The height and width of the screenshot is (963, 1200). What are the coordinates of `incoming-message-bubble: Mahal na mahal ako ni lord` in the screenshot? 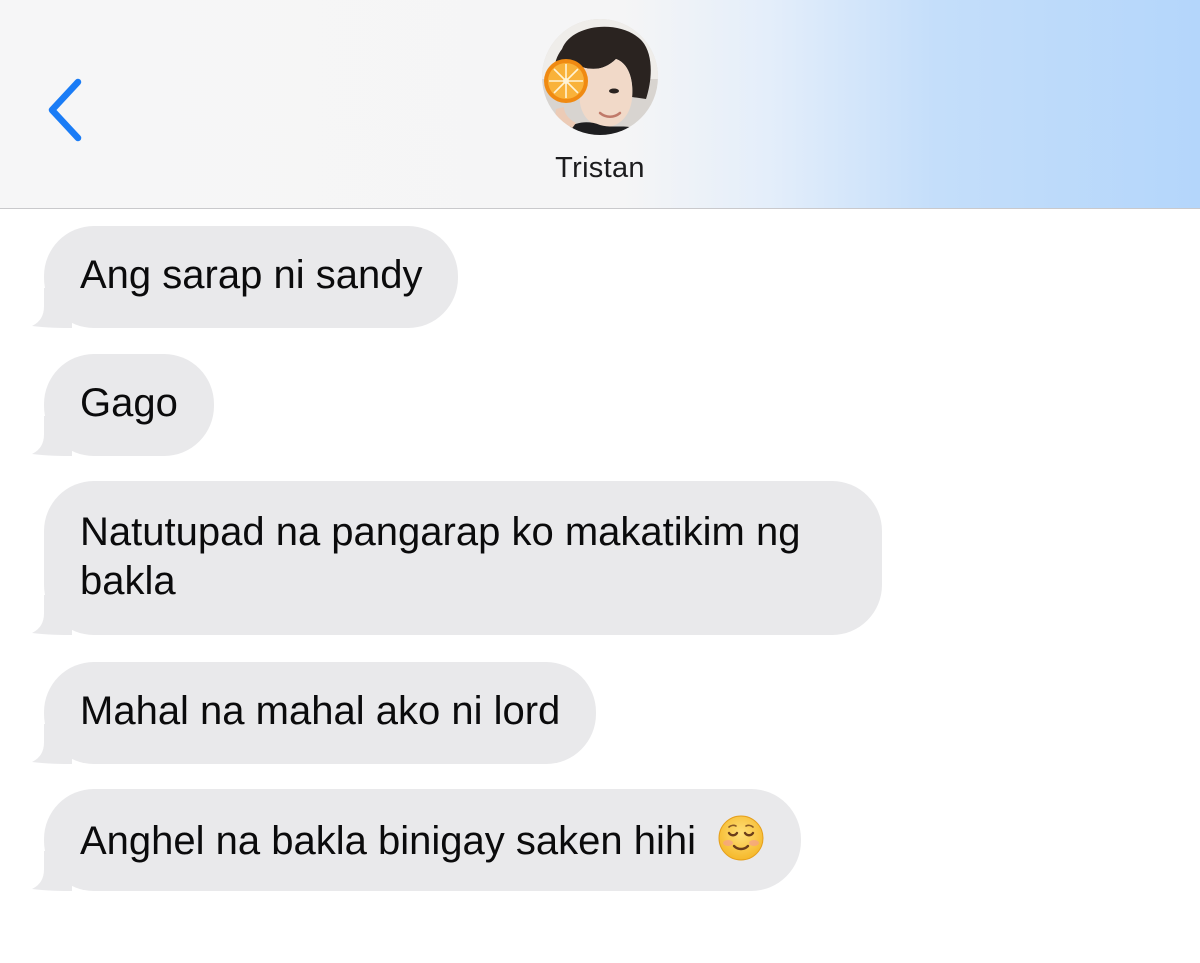 It's located at (314, 713).